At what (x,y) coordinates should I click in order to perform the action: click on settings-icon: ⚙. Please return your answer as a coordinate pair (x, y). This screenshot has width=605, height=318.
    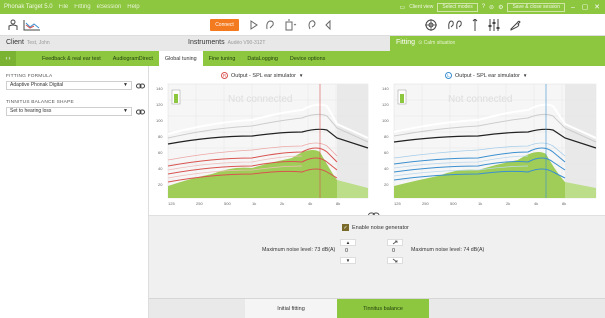
    Looking at the image, I should click on (500, 7).